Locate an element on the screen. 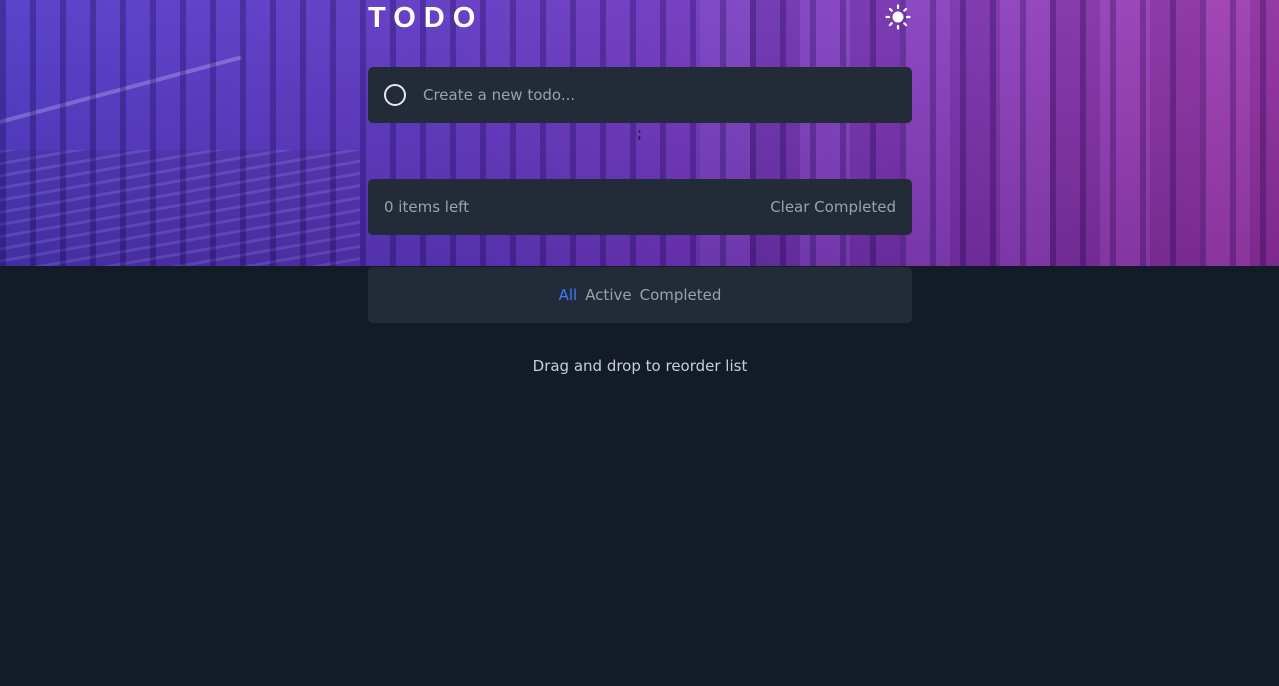  clear-completed-button: Clear Completed is located at coordinates (833, 207).